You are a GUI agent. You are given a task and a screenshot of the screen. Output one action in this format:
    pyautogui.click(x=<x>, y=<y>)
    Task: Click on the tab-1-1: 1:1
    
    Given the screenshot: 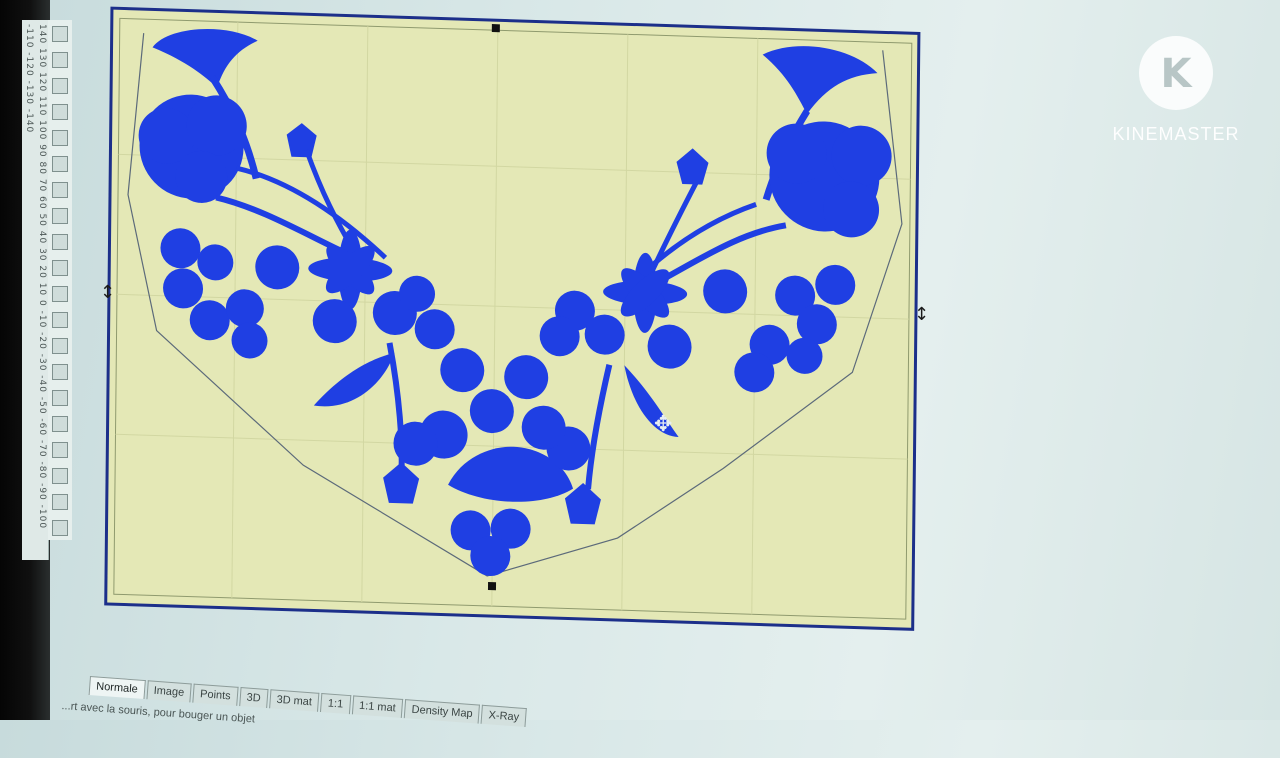 What is the action you would take?
    pyautogui.click(x=335, y=704)
    